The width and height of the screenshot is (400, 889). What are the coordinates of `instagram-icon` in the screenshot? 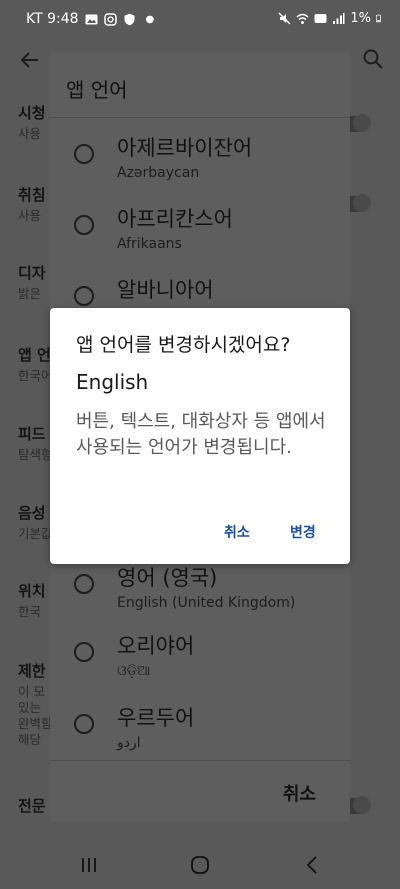 It's located at (110, 19).